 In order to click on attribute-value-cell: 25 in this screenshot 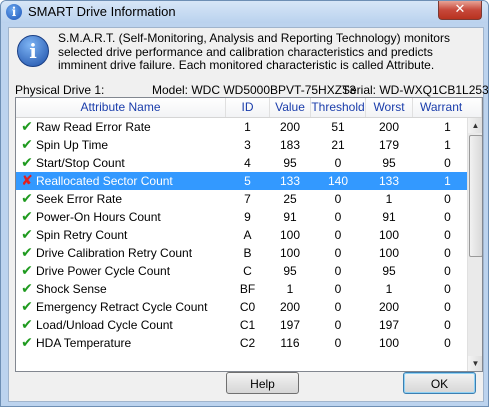, I will do `click(290, 199)`.